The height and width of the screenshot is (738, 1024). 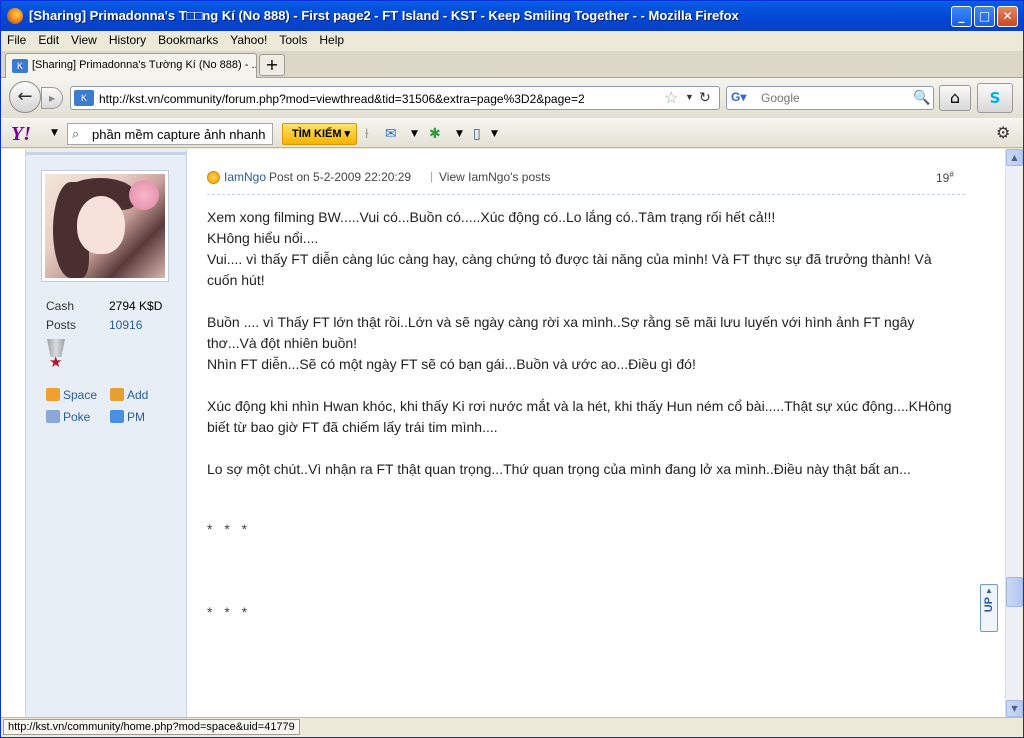 I want to click on space-label: Space, so click(x=80, y=395).